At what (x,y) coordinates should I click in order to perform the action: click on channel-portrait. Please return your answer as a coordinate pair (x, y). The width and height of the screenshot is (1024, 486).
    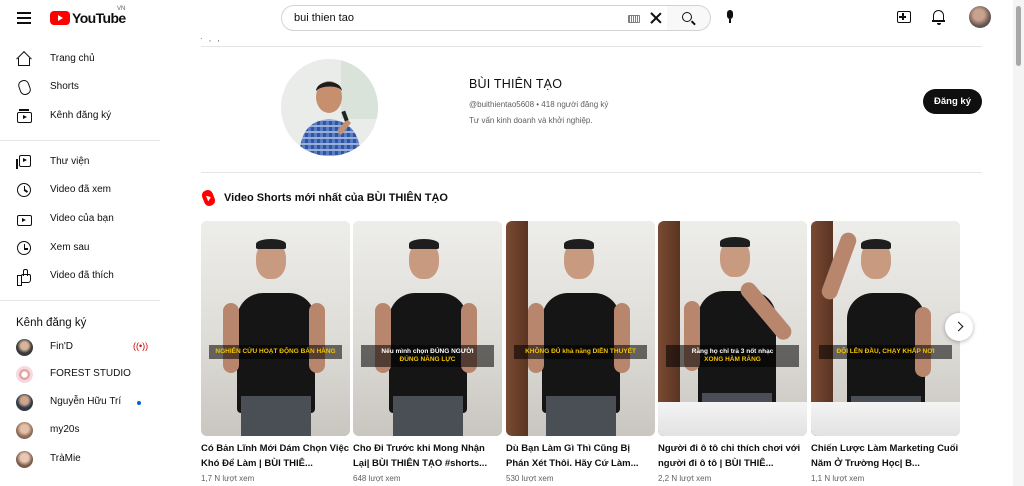
    Looking at the image, I should click on (329, 107).